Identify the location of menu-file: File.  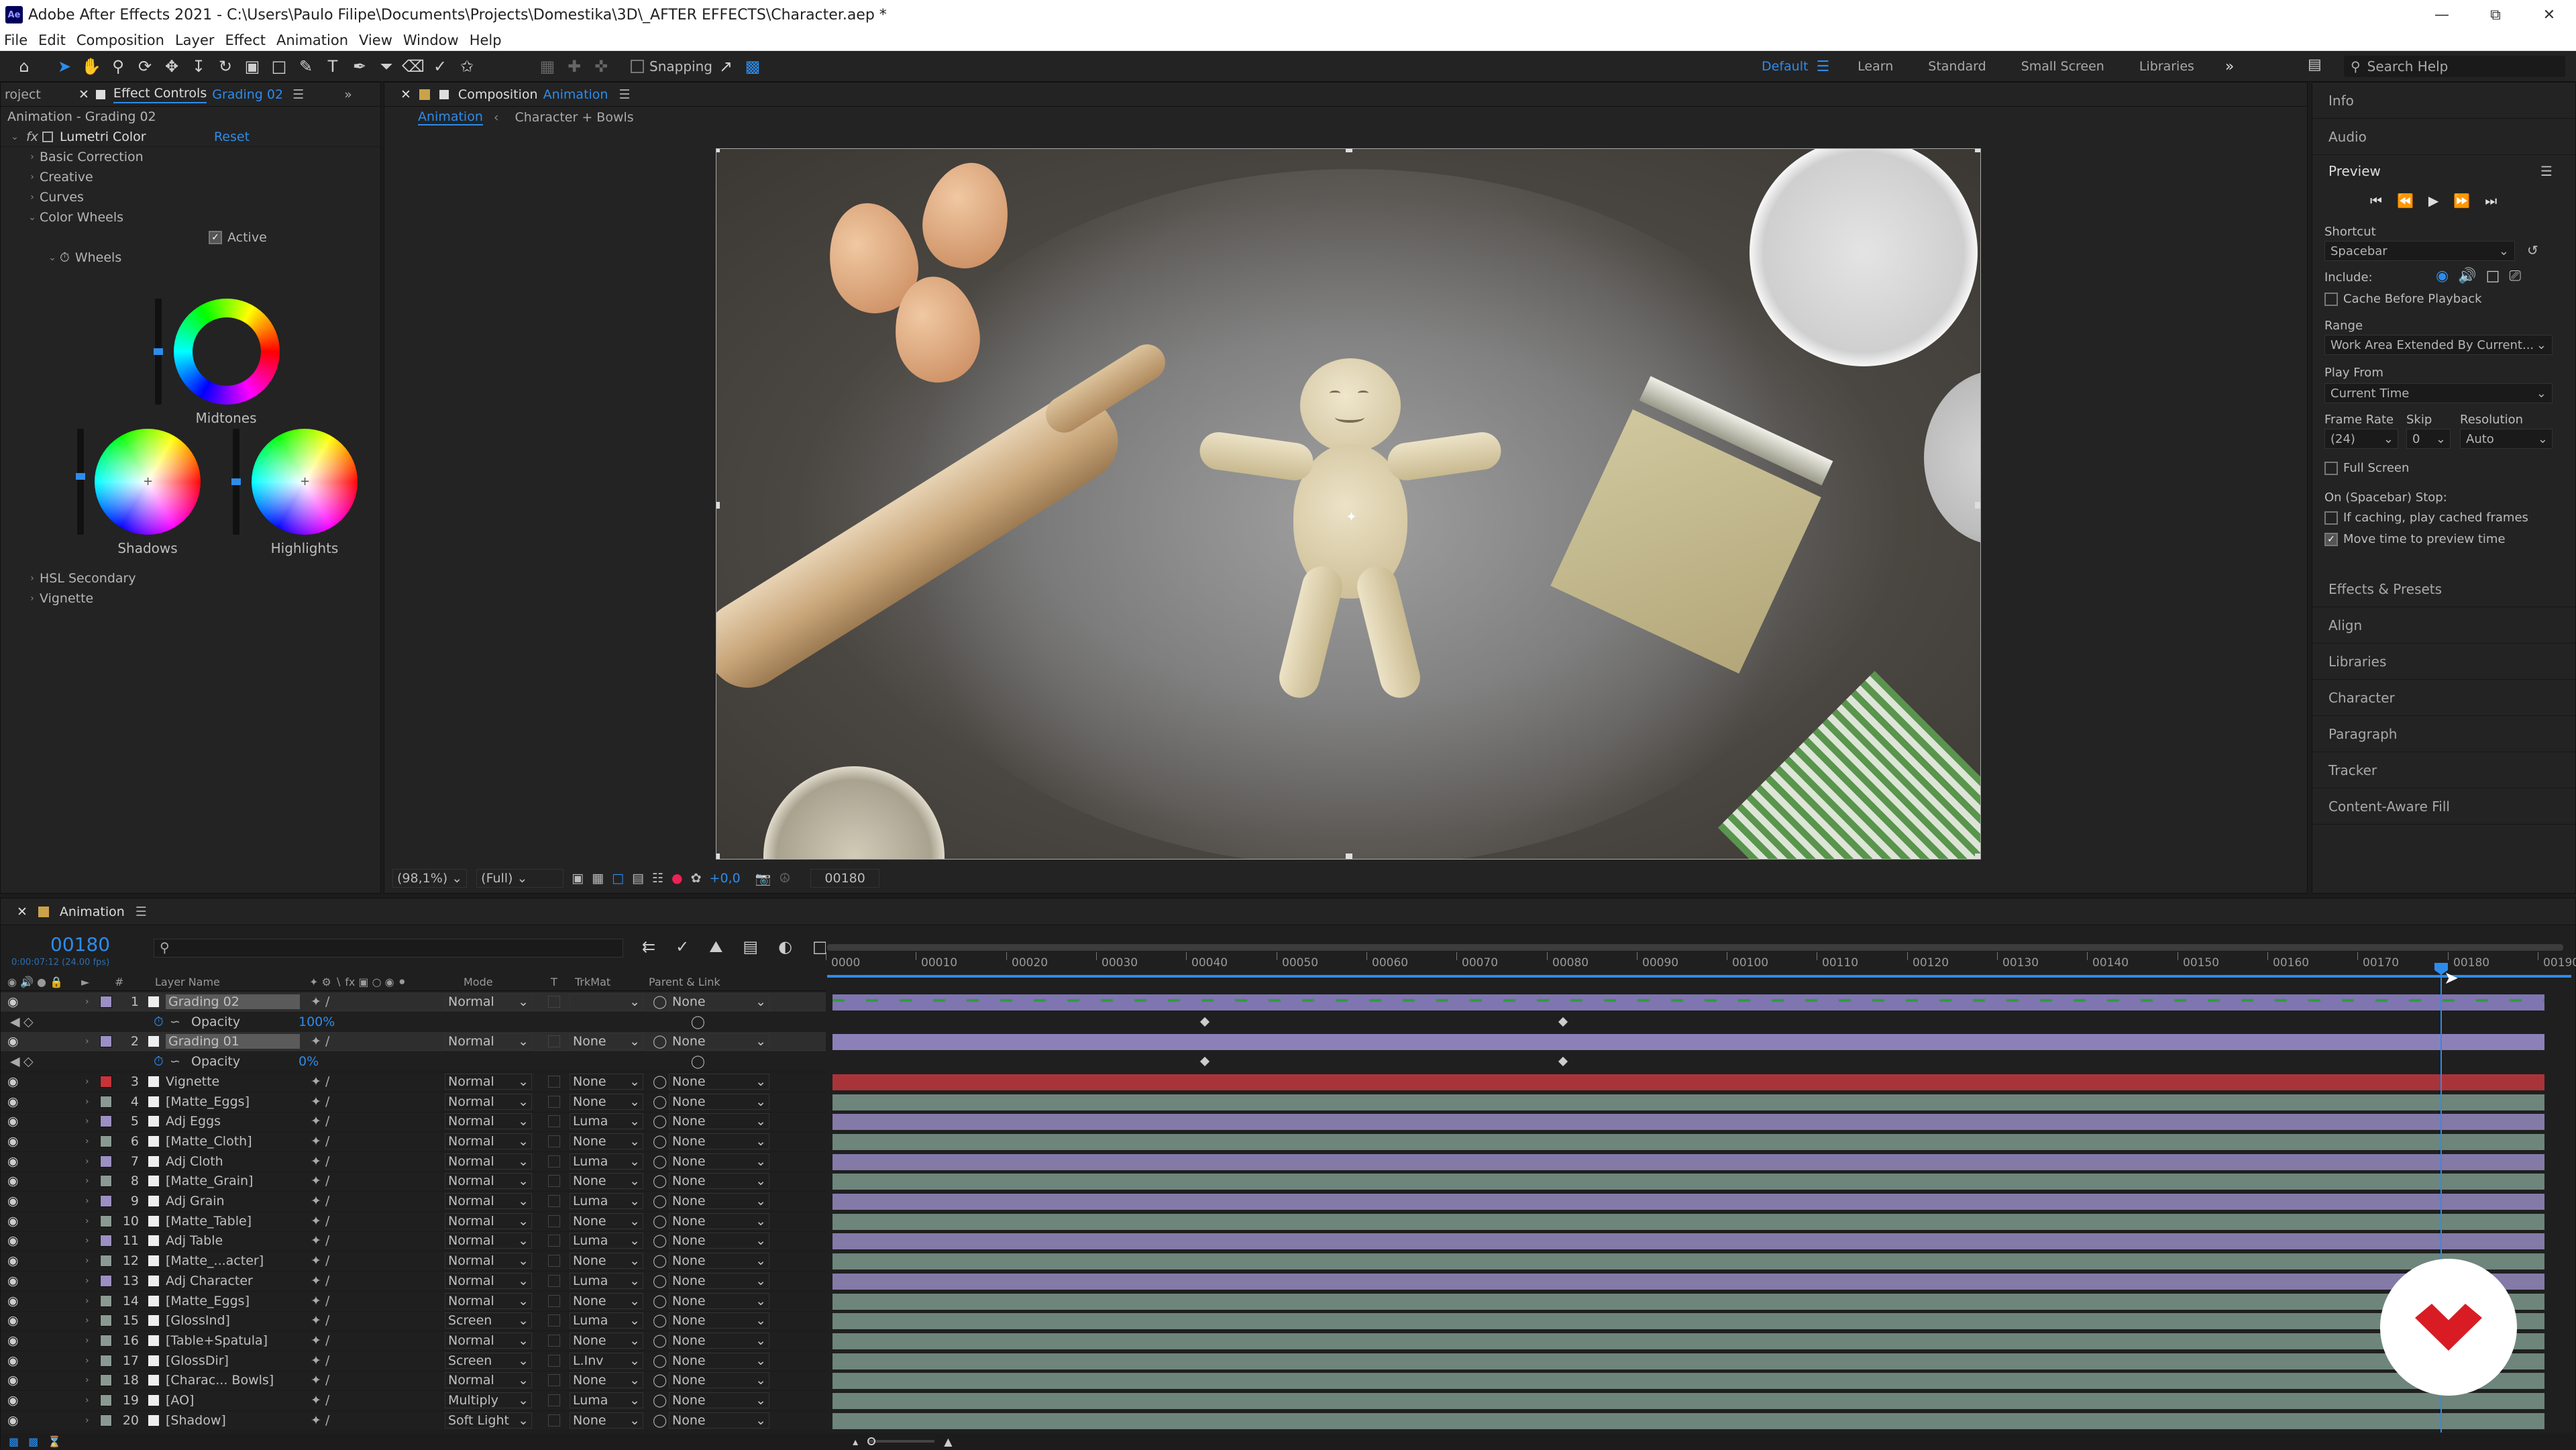
(16, 40).